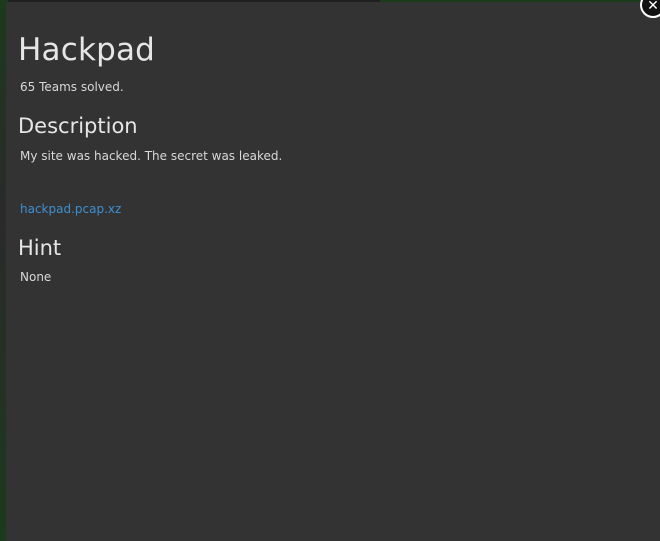  What do you see at coordinates (87, 50) in the screenshot?
I see `challenge-title: Hackpad` at bounding box center [87, 50].